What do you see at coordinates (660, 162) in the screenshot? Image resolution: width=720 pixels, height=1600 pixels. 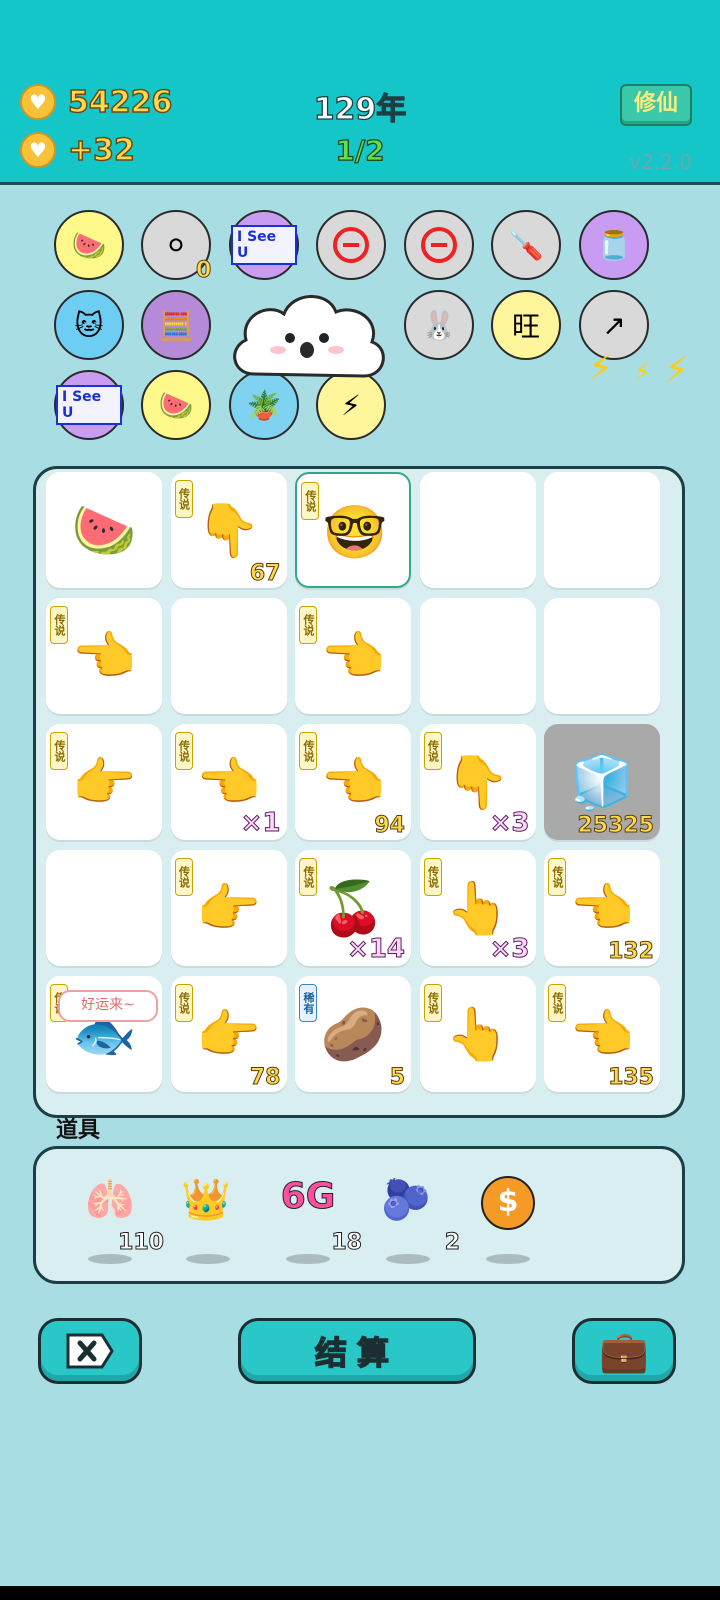 I see `version-label: v2.2.0` at bounding box center [660, 162].